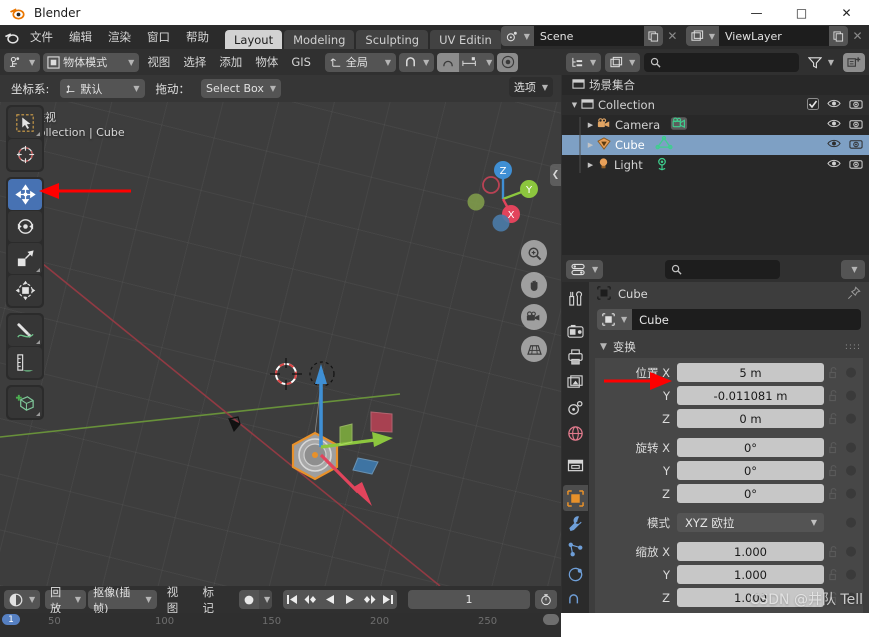 This screenshot has width=869, height=637. What do you see at coordinates (465, 39) in the screenshot?
I see `tab-uv-editing: UV Editin` at bounding box center [465, 39].